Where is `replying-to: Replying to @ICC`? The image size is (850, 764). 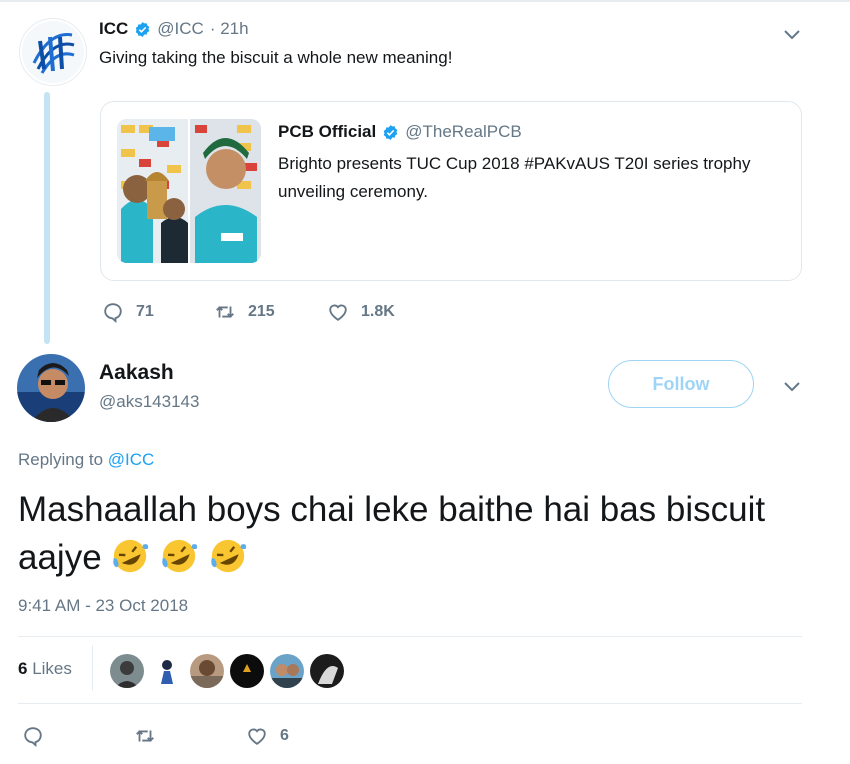 replying-to: Replying to @ICC is located at coordinates (86, 460).